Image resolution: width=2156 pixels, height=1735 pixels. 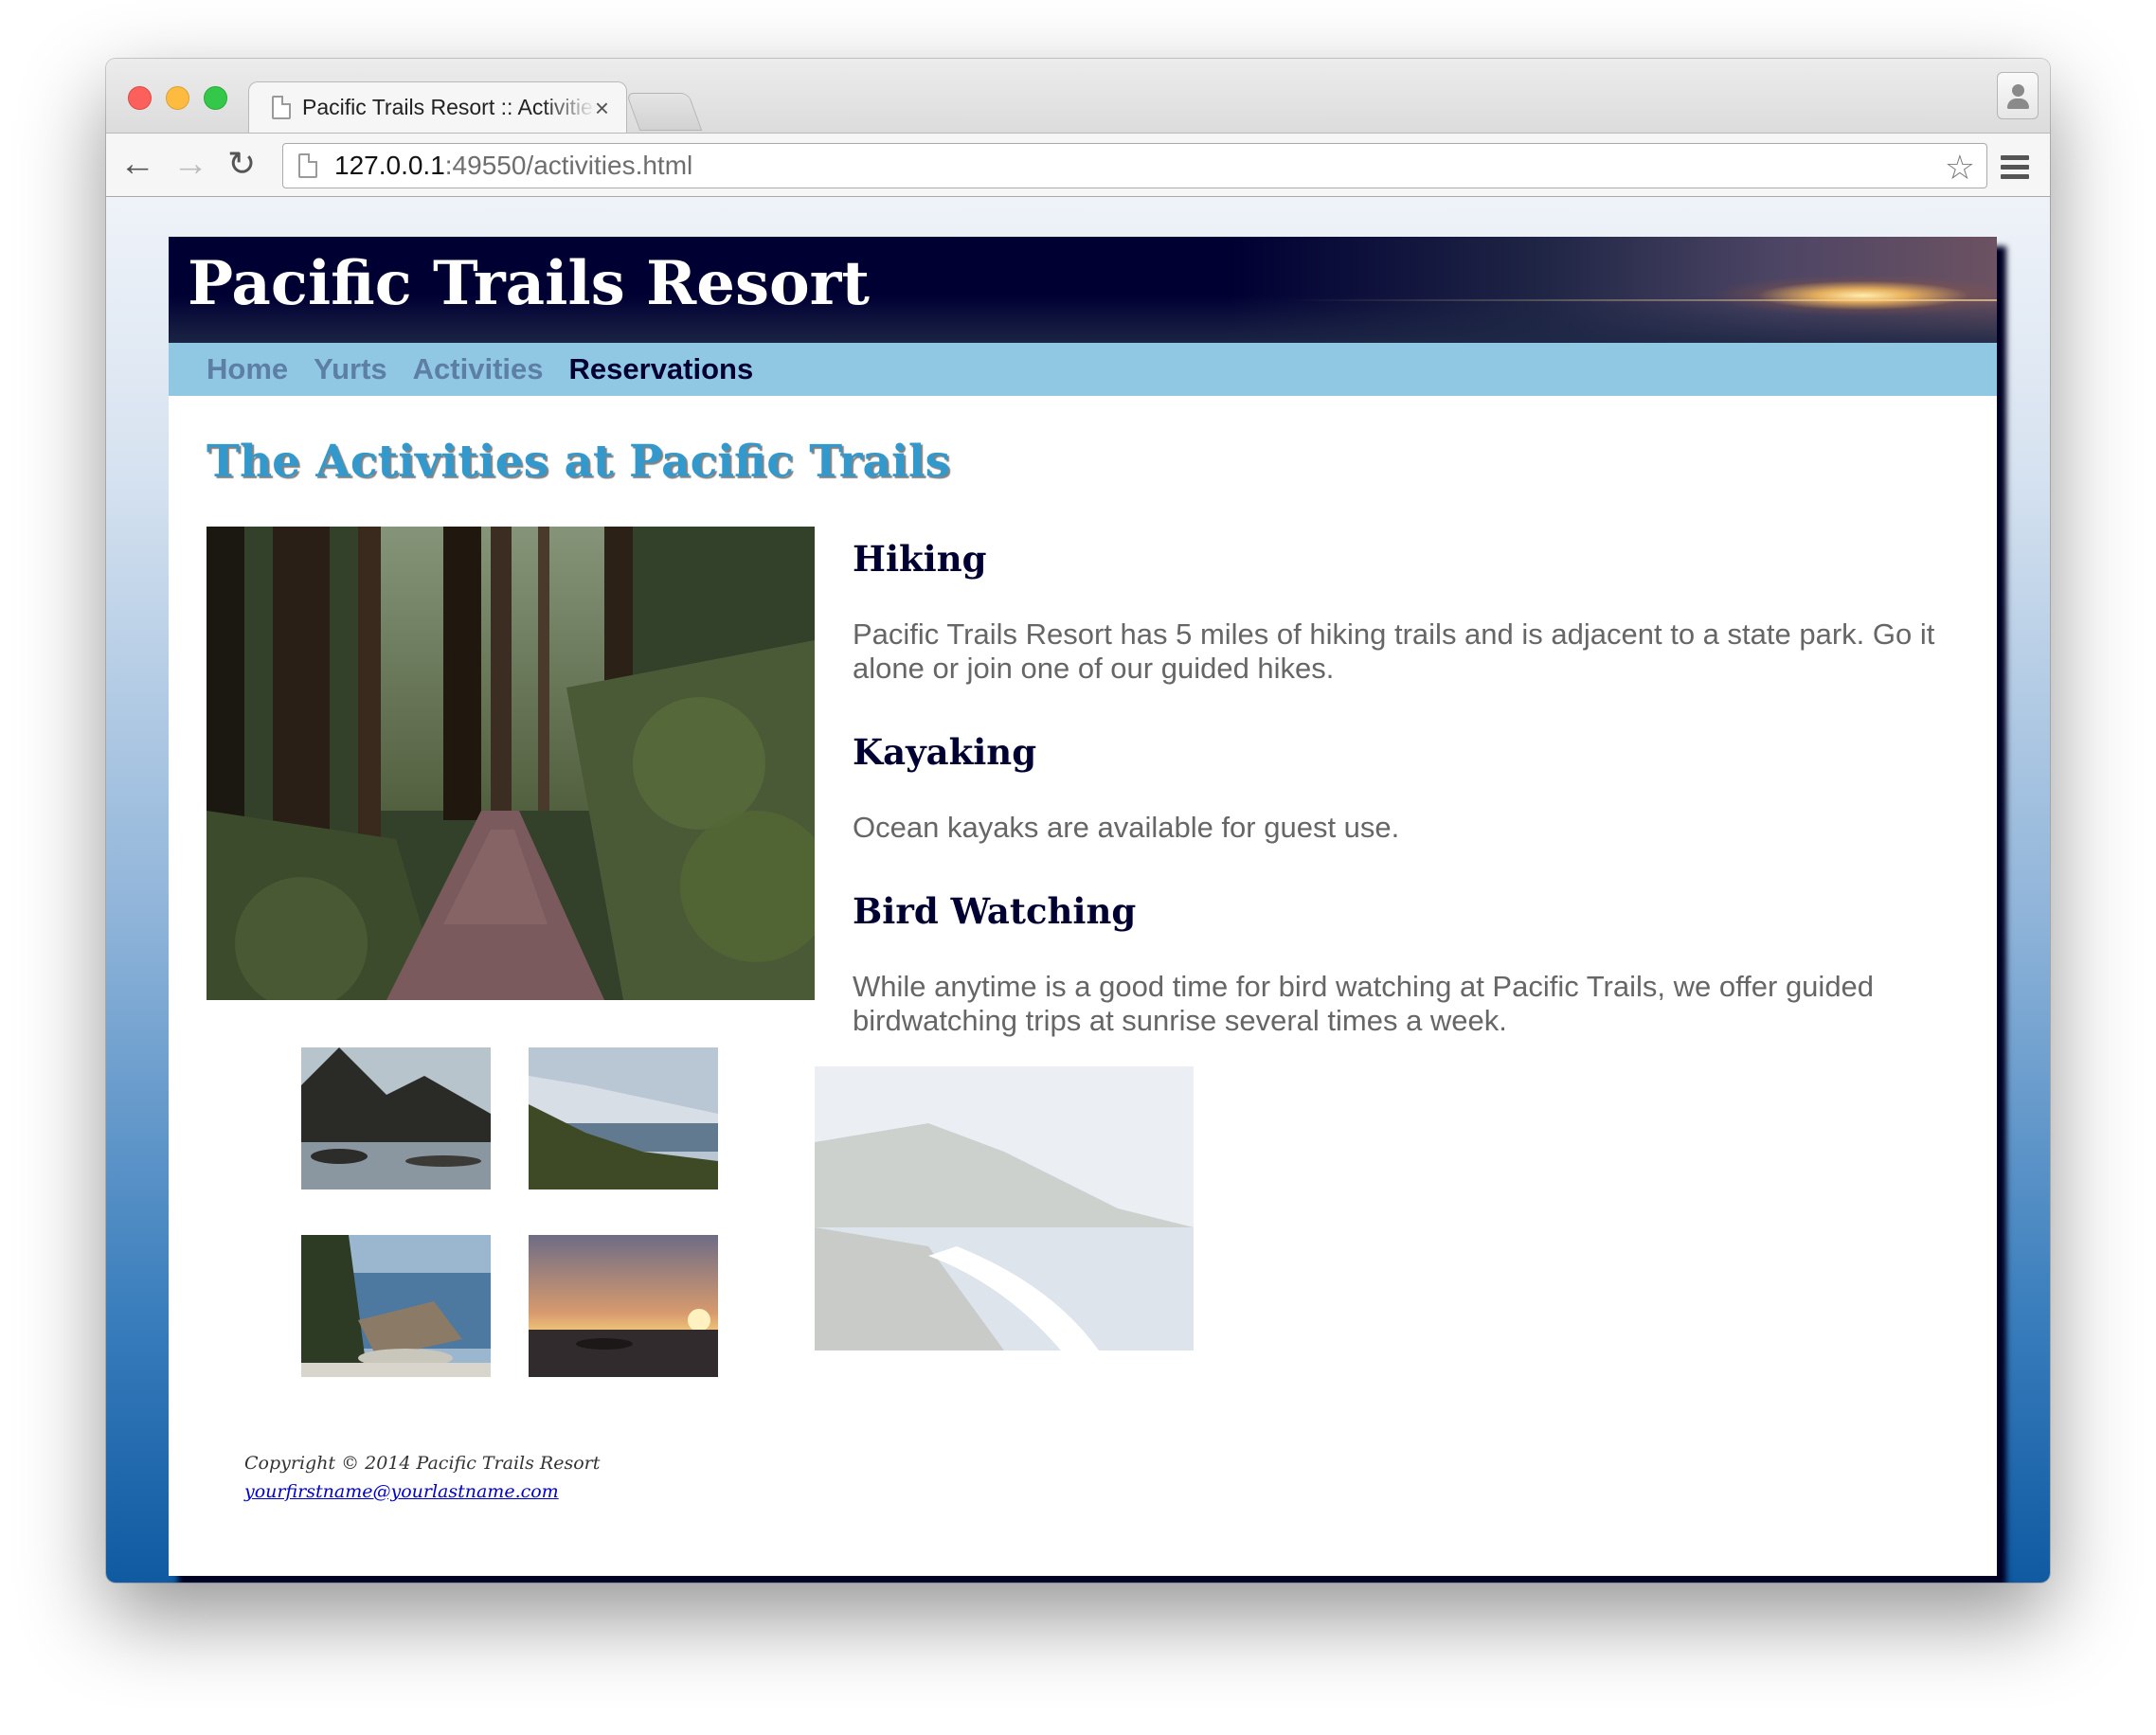 I want to click on user-icon, so click(x=2018, y=91).